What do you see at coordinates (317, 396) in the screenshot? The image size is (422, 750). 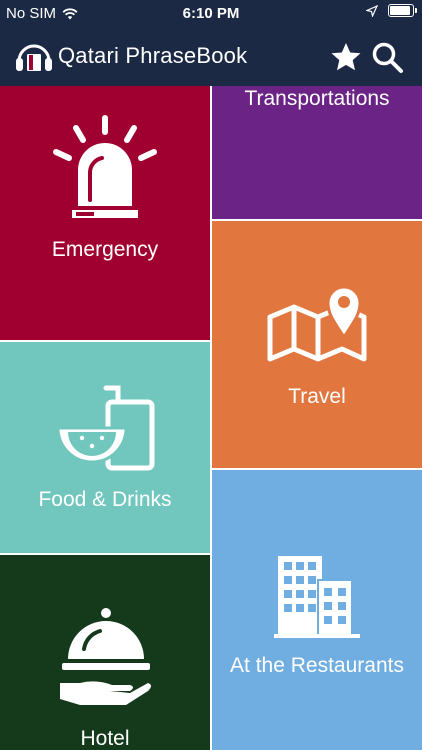 I see `tile-label-travel: Travel` at bounding box center [317, 396].